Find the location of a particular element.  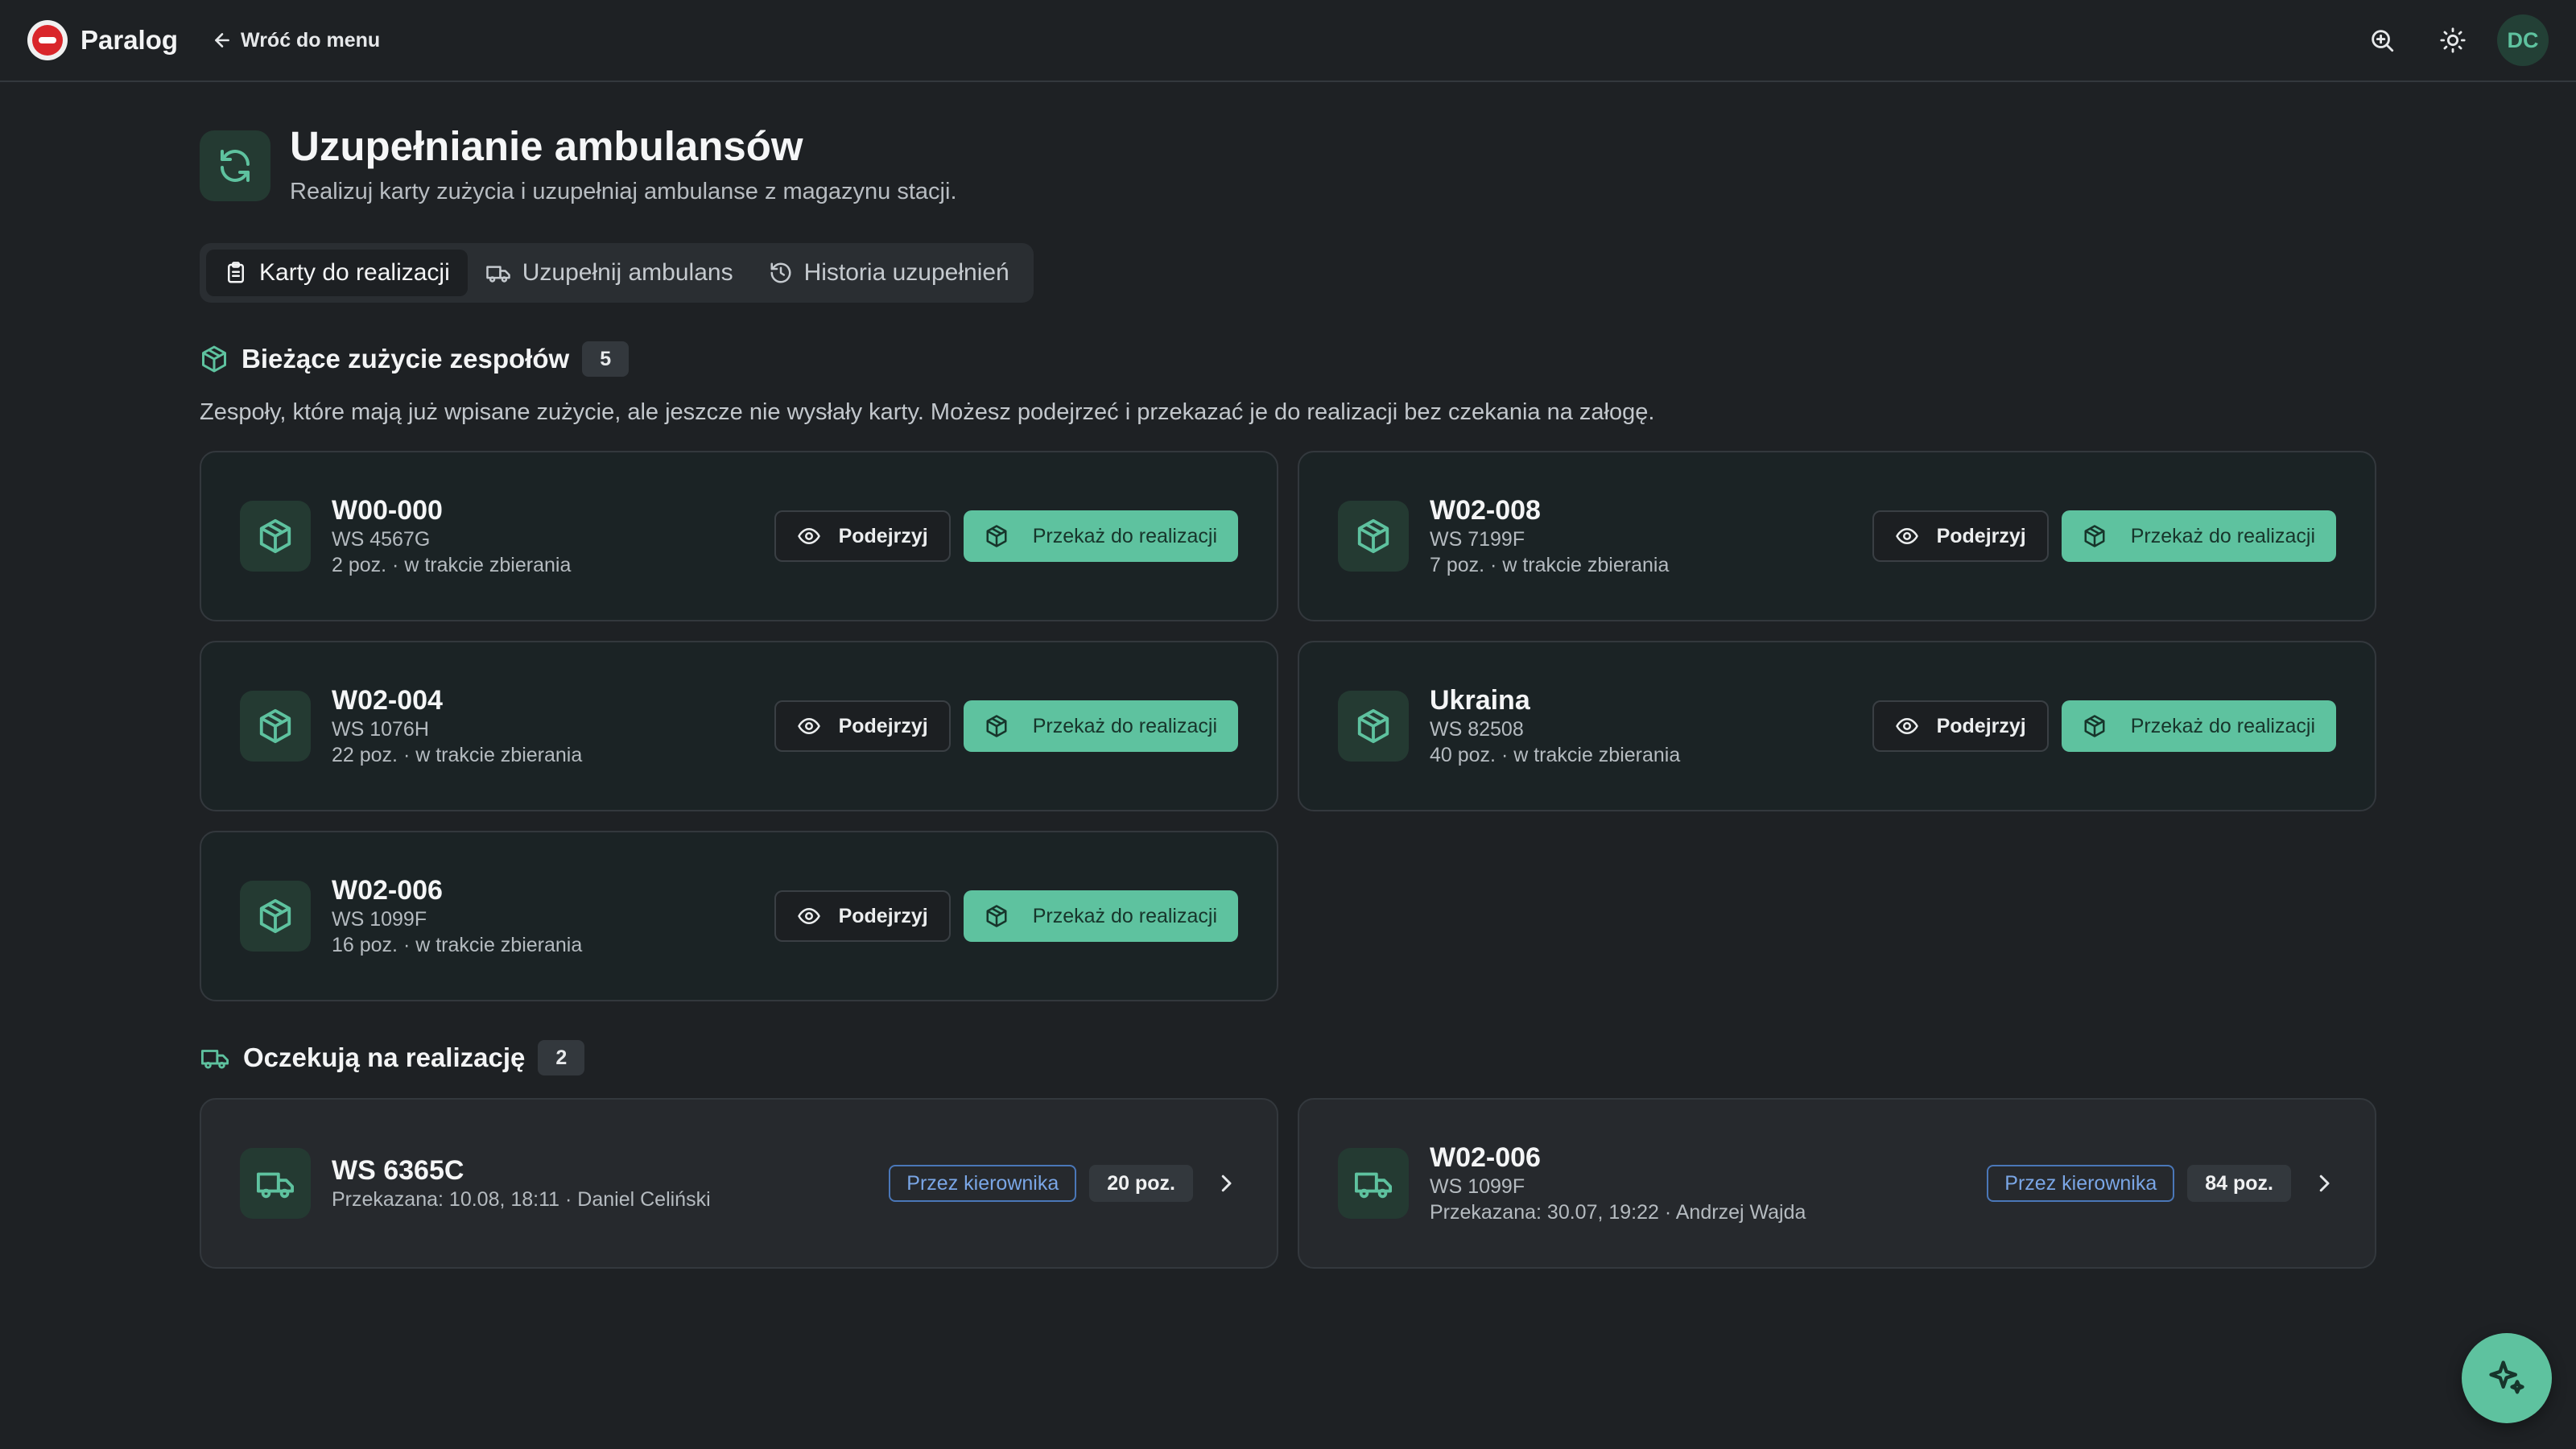

team-name: W00-000 is located at coordinates (387, 510).